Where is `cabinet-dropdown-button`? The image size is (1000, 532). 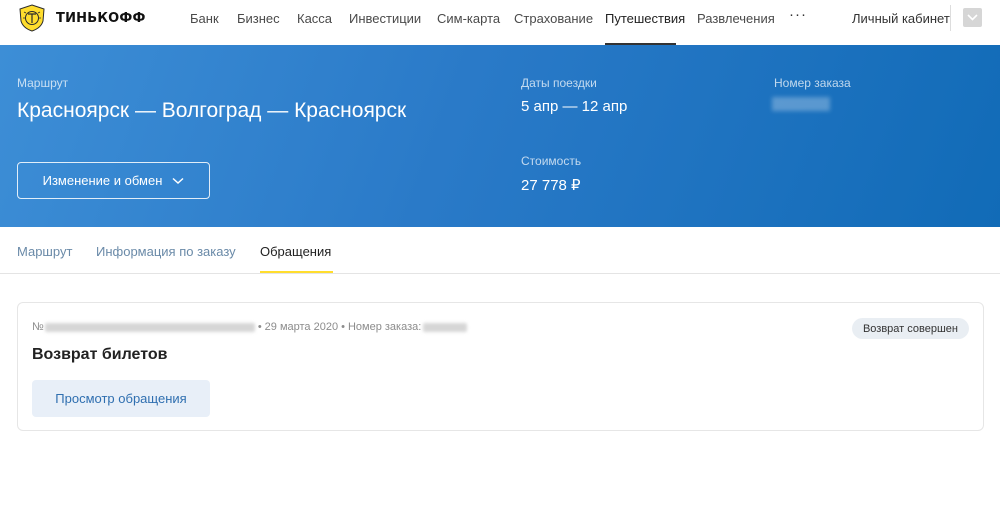
cabinet-dropdown-button is located at coordinates (972, 17).